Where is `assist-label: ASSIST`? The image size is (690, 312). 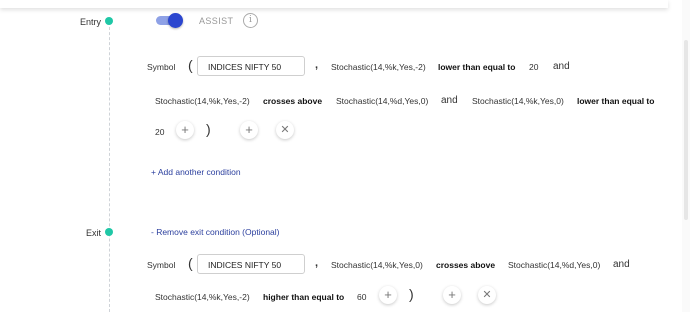
assist-label: ASSIST is located at coordinates (216, 21).